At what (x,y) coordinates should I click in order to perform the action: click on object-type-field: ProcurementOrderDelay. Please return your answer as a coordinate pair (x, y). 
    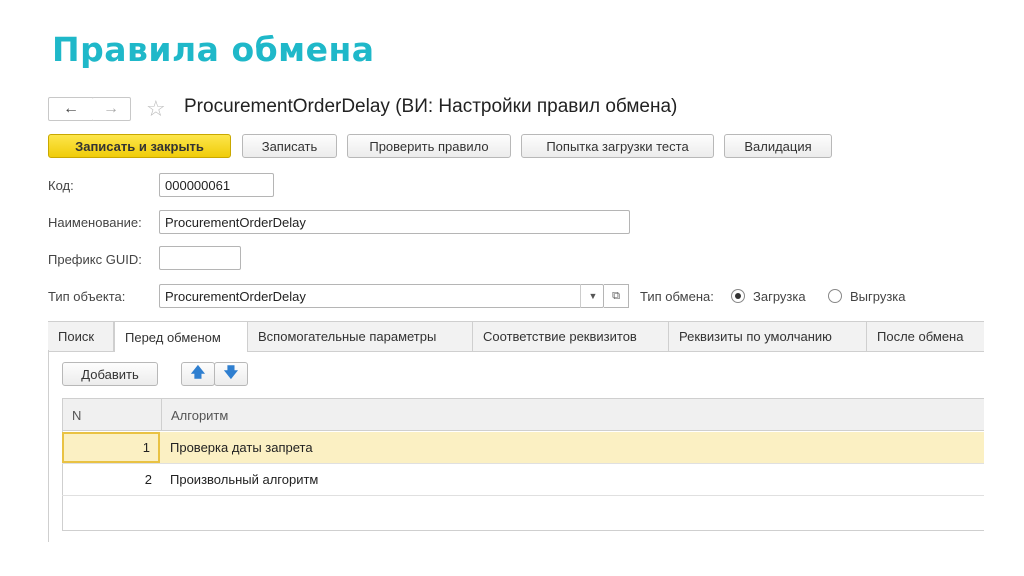
    Looking at the image, I should click on (381, 296).